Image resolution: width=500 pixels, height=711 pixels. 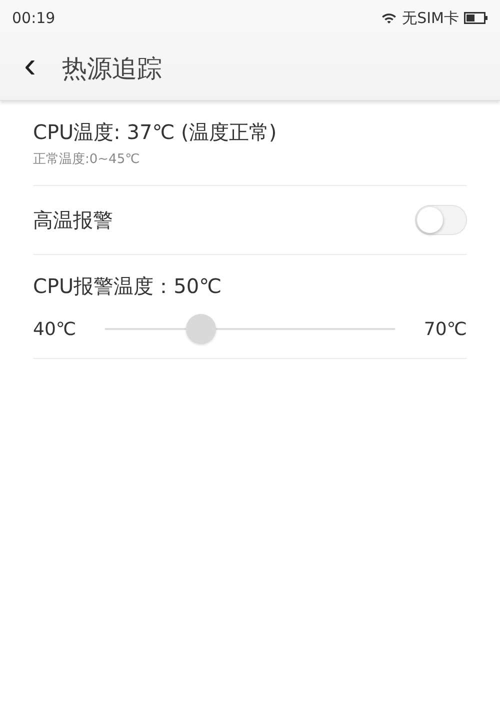 What do you see at coordinates (30, 68) in the screenshot?
I see `back-button: ‹` at bounding box center [30, 68].